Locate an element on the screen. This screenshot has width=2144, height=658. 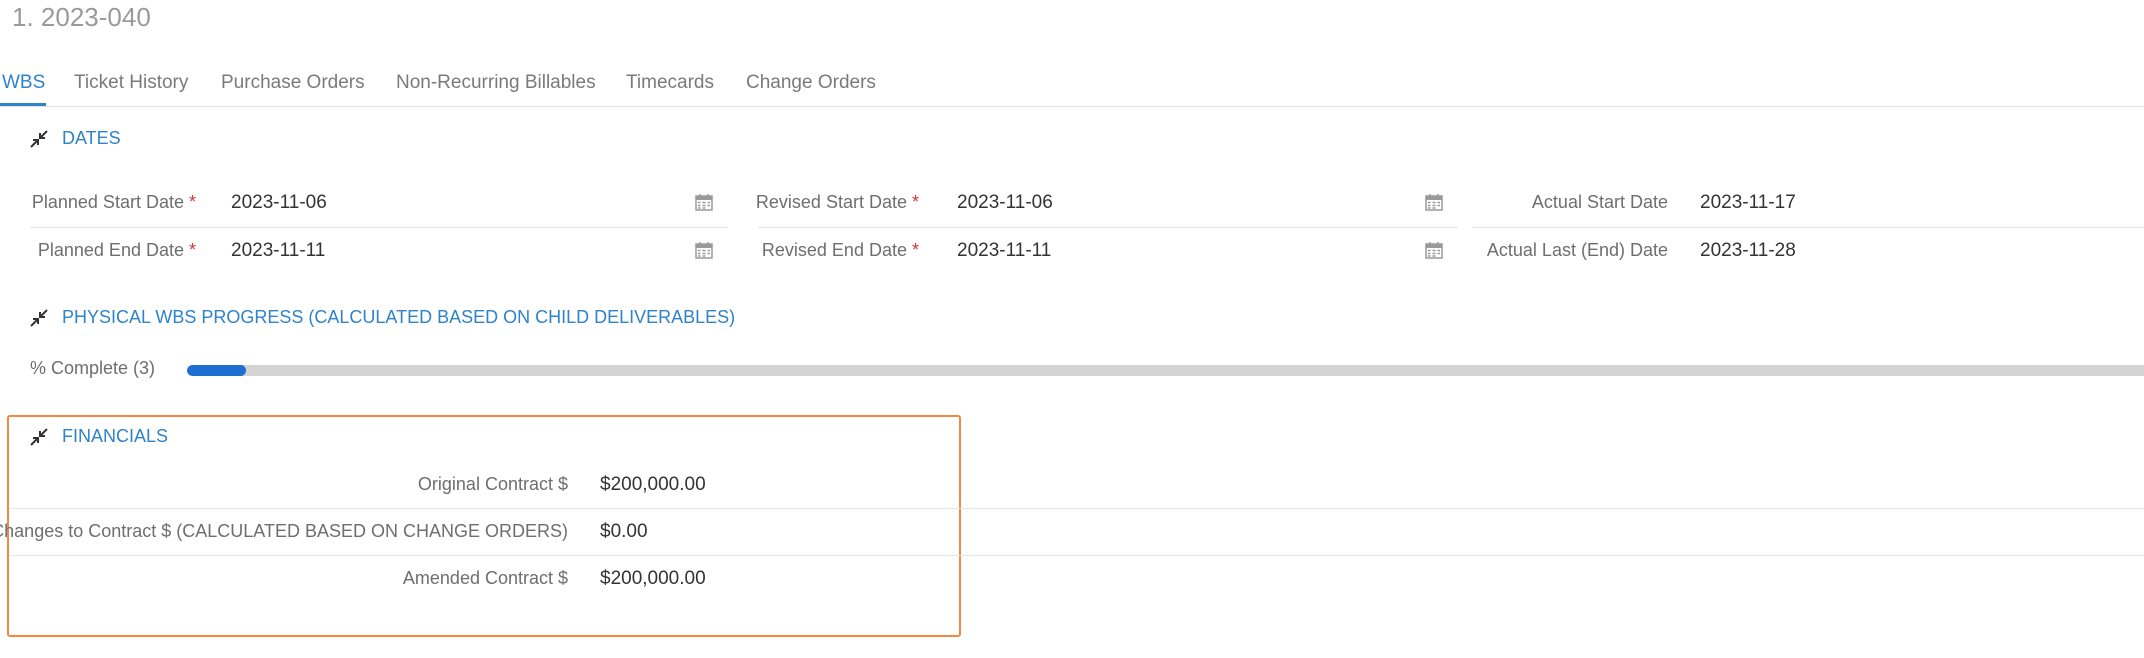
revised-start-date-input: 2023-11-06 is located at coordinates (1005, 203).